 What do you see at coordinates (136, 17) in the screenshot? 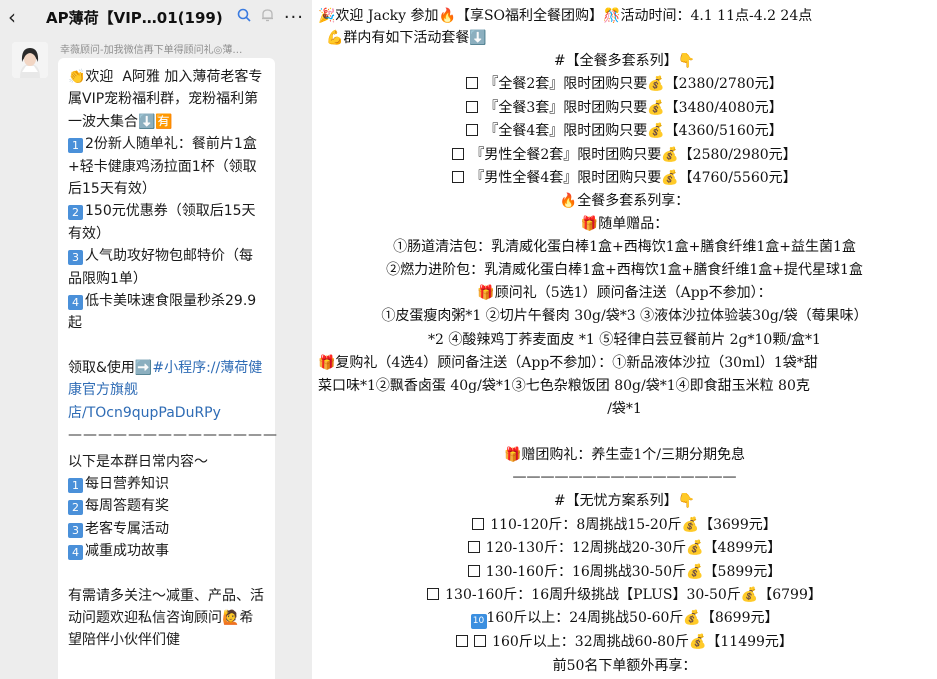
I see `chat-title: AP薄荷【VIP…01(199)` at bounding box center [136, 17].